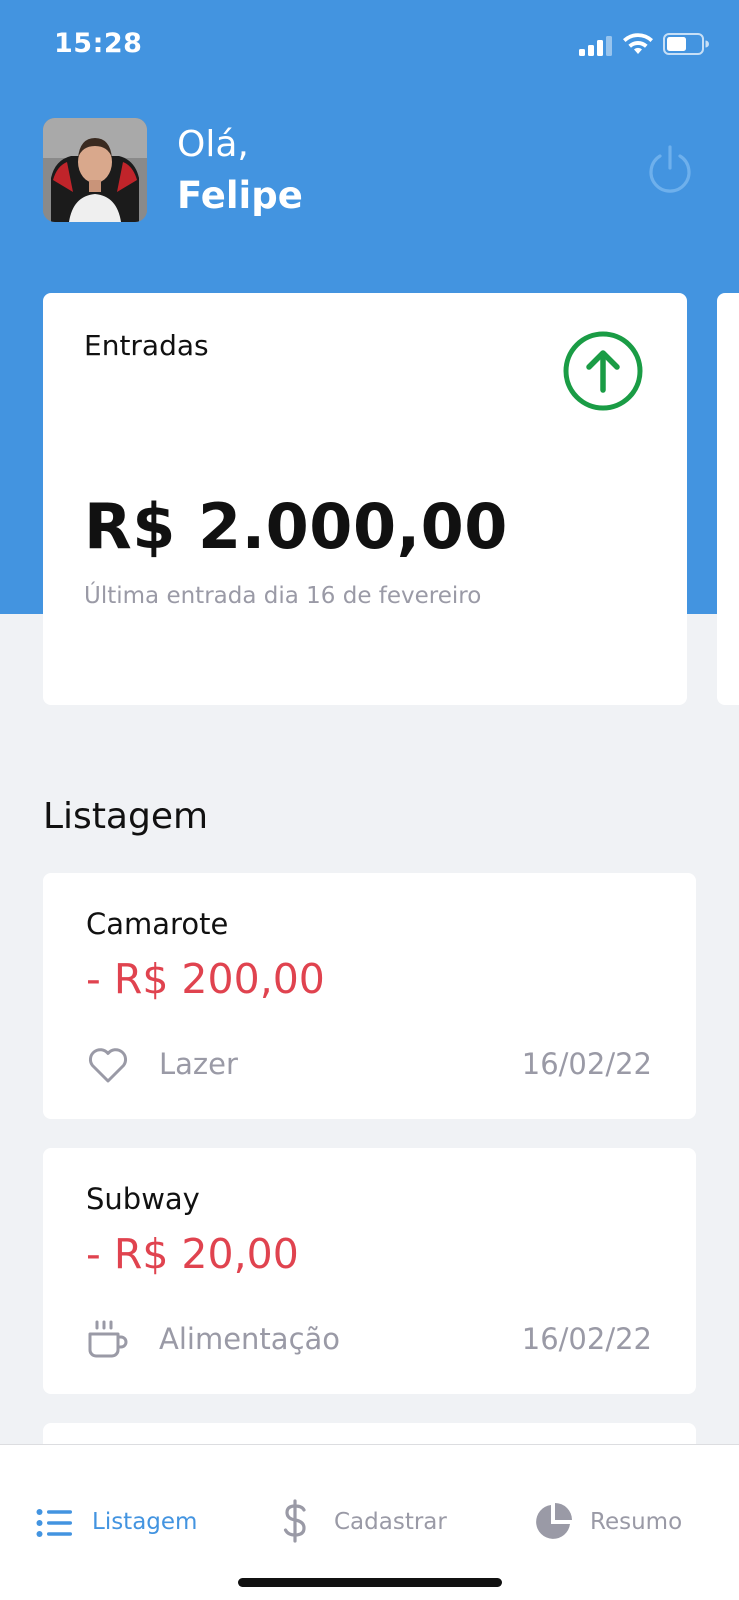  I want to click on tab-resumo: Resumo, so click(614, 1524).